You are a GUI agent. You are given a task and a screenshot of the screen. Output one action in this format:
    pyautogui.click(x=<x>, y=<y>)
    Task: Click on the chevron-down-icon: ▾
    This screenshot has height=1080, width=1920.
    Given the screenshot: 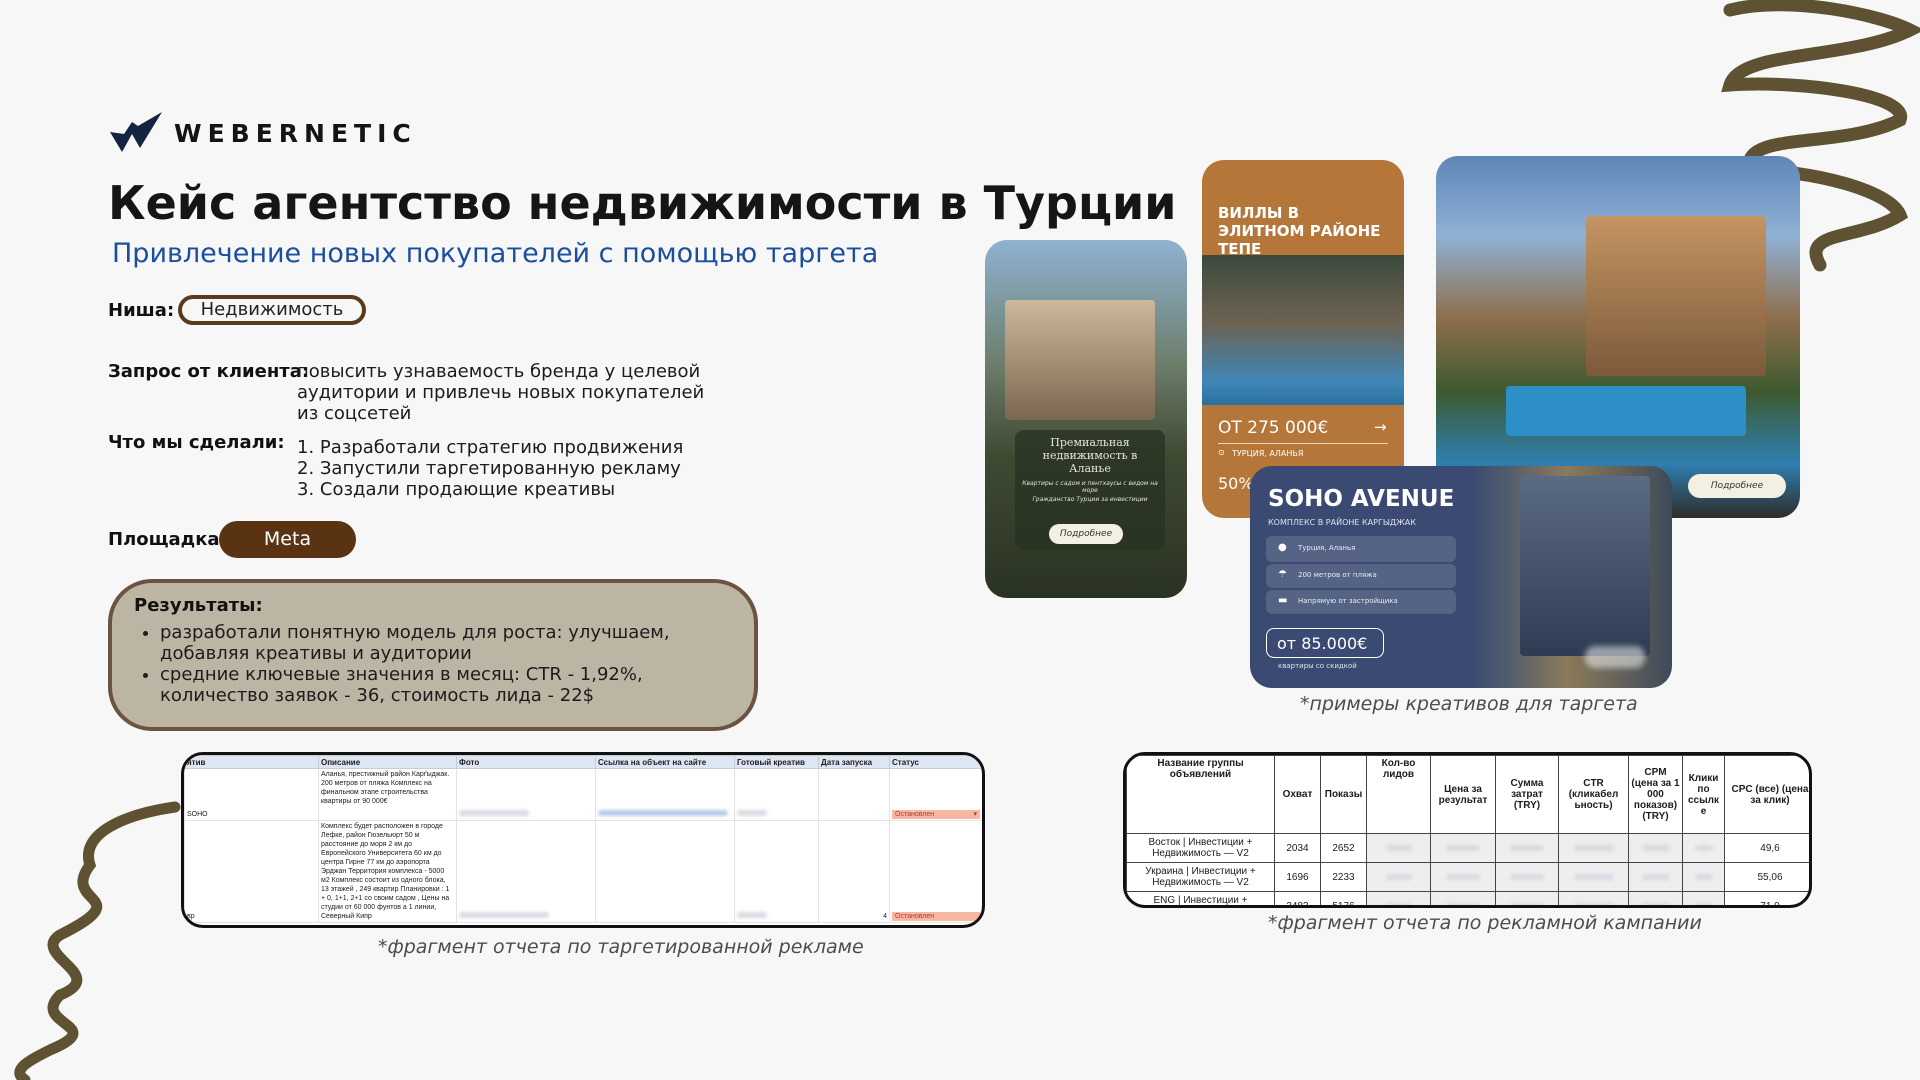 What is the action you would take?
    pyautogui.click(x=975, y=814)
    